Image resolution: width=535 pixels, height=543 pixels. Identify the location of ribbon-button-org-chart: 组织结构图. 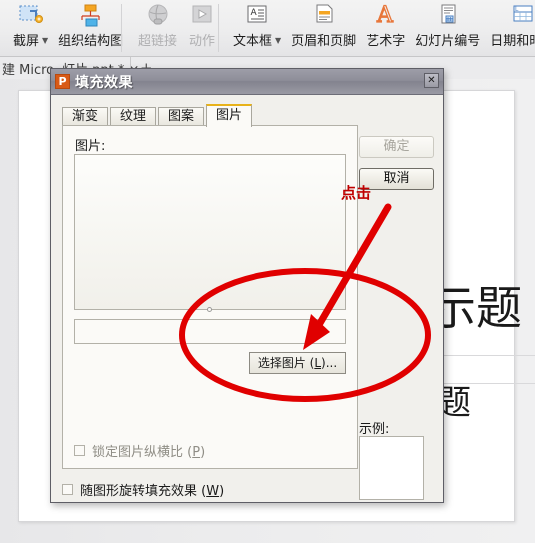
(90, 25).